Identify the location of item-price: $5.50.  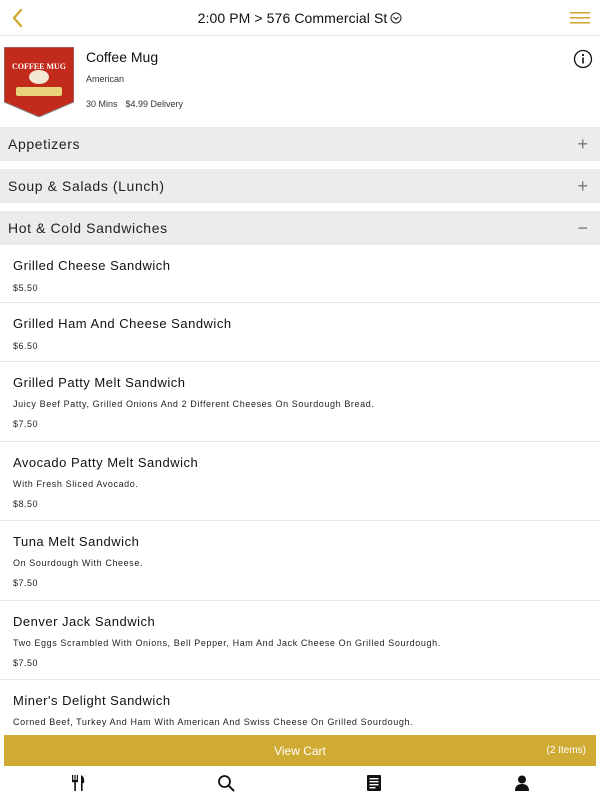
(26, 288).